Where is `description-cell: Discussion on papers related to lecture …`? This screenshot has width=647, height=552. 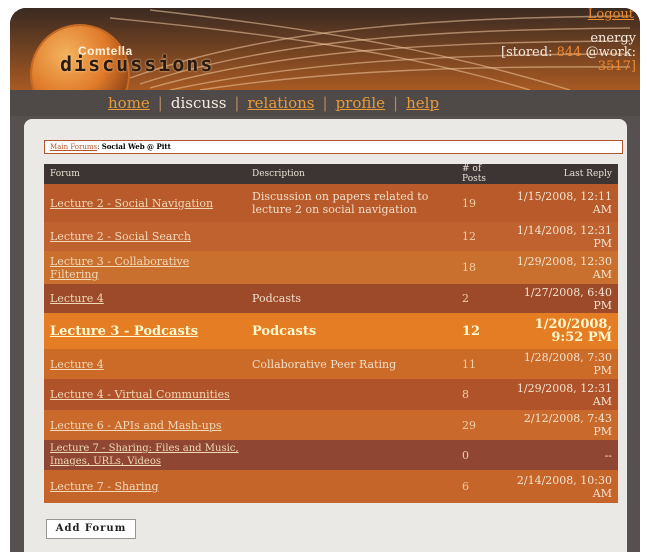
description-cell: Discussion on papers related to lecture … is located at coordinates (340, 203).